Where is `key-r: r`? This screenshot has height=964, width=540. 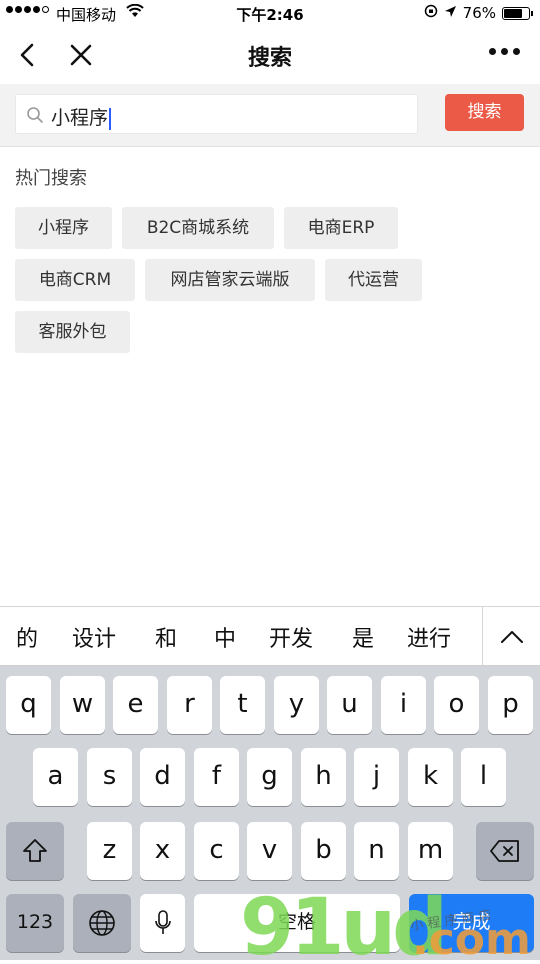
key-r: r is located at coordinates (189, 705).